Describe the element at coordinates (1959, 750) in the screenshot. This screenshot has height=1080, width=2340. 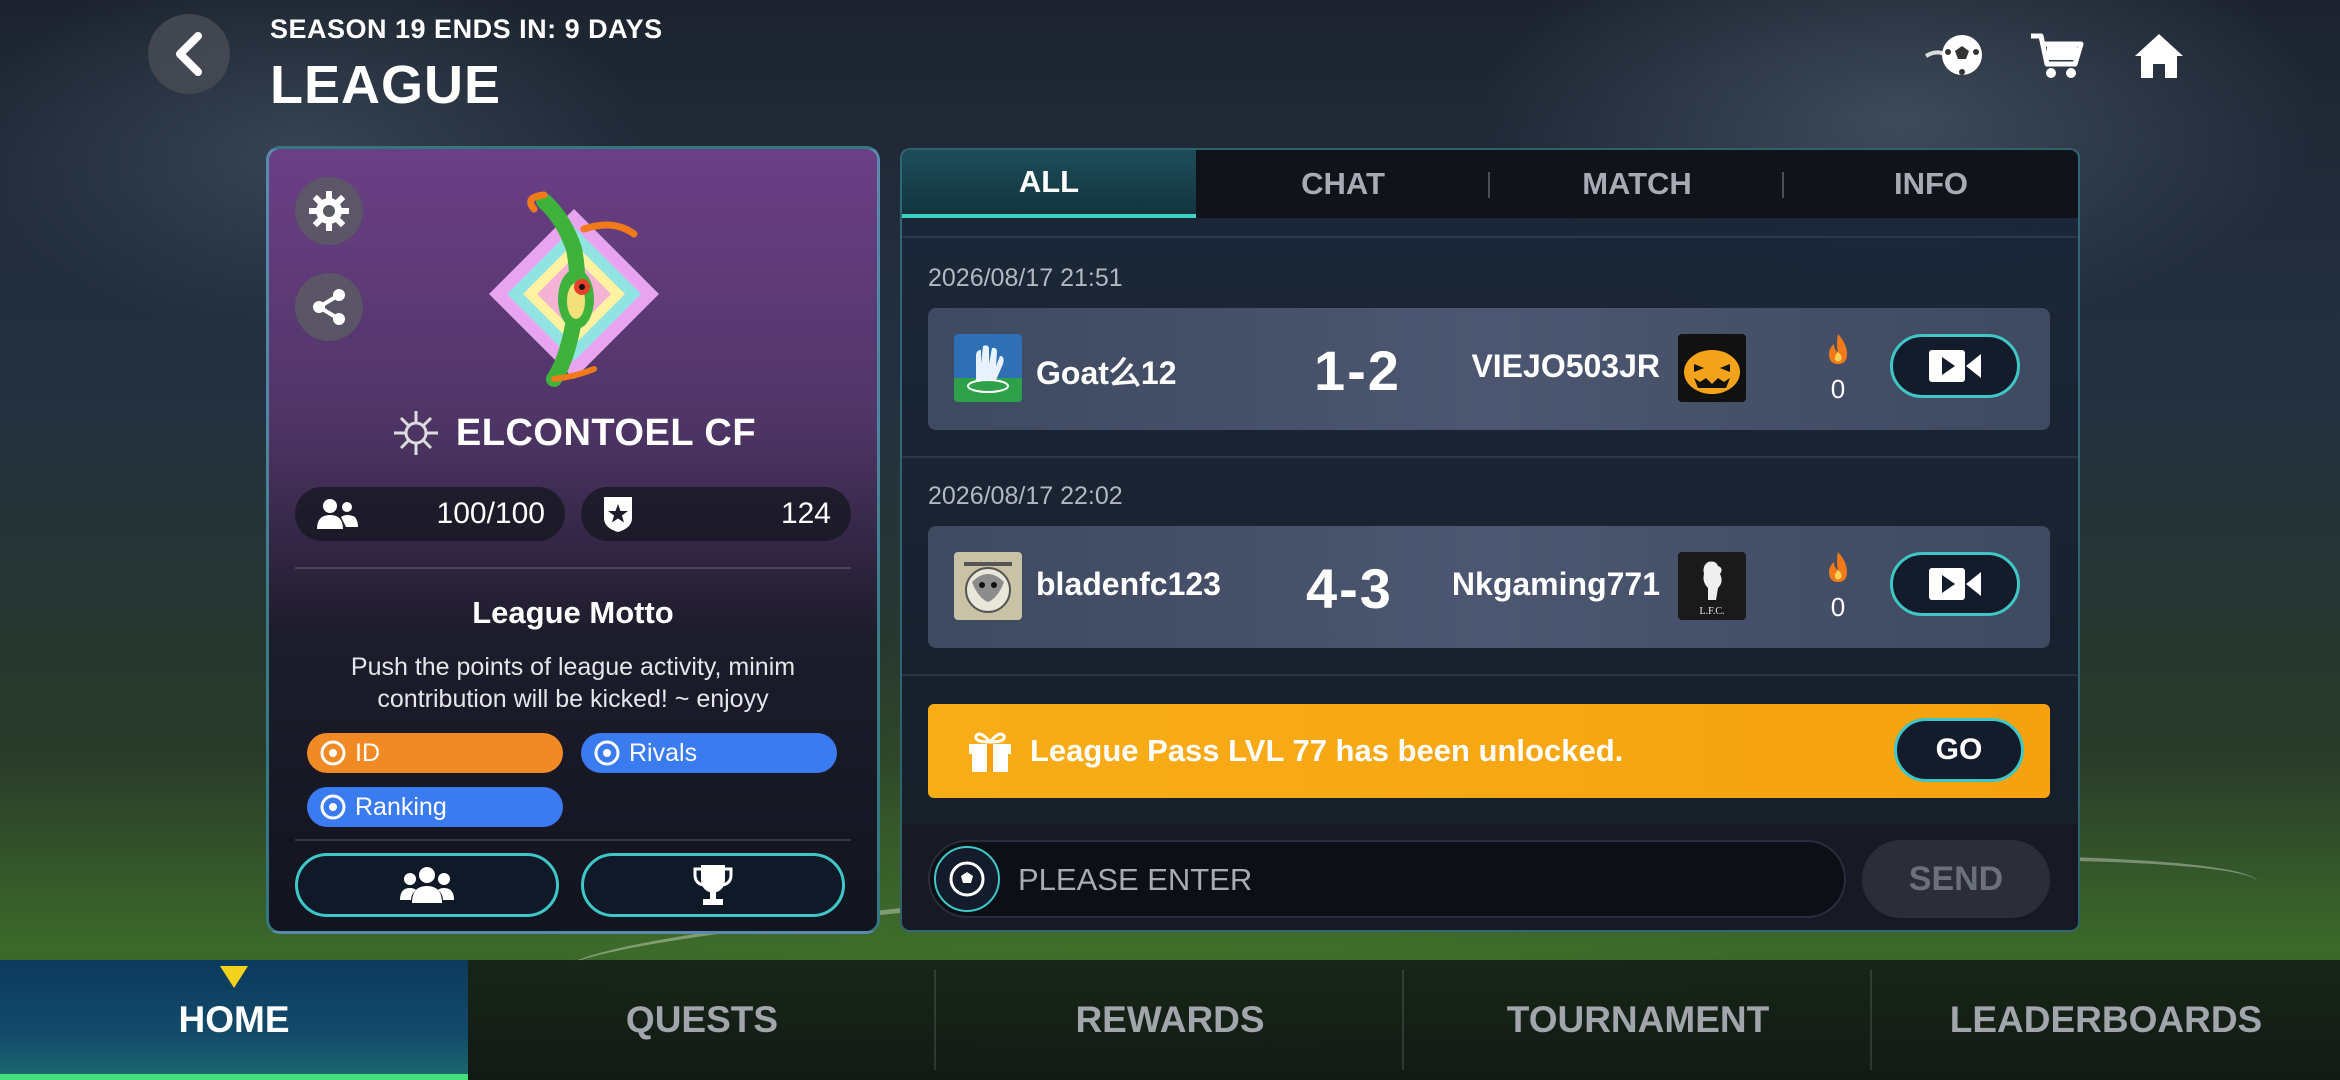
I see `go-button: GO` at that location.